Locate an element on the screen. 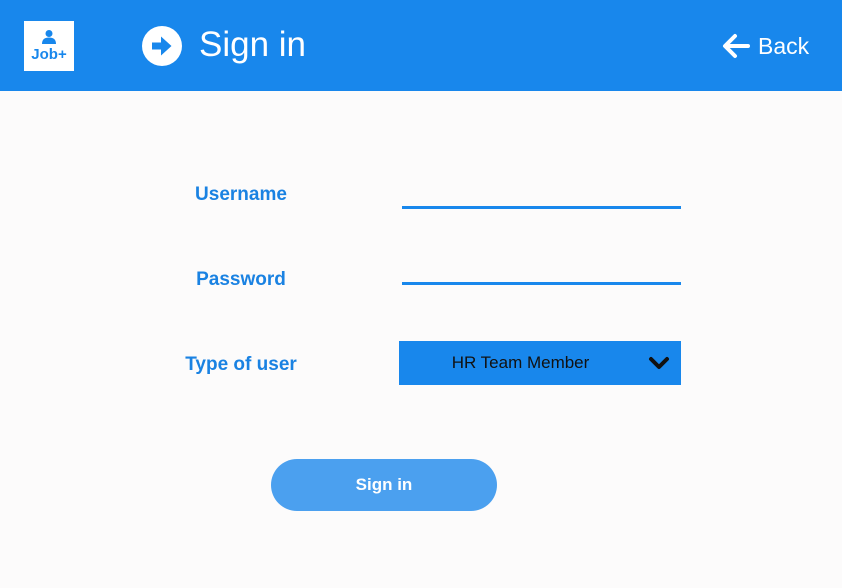  password-field is located at coordinates (541, 270).